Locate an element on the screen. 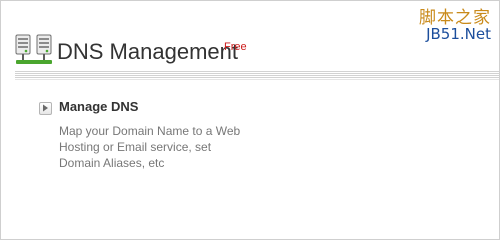 Image resolution: width=500 pixels, height=240 pixels. description-line: Hosting or Email service, set is located at coordinates (135, 147).